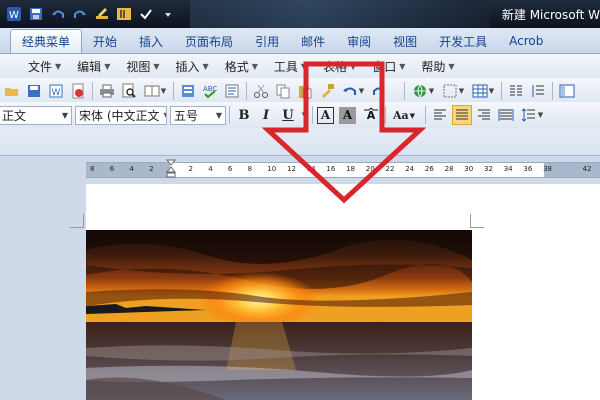 Image resolution: width=600 pixels, height=400 pixels. Describe the element at coordinates (80, 14) in the screenshot. I see `redo-icon` at that location.